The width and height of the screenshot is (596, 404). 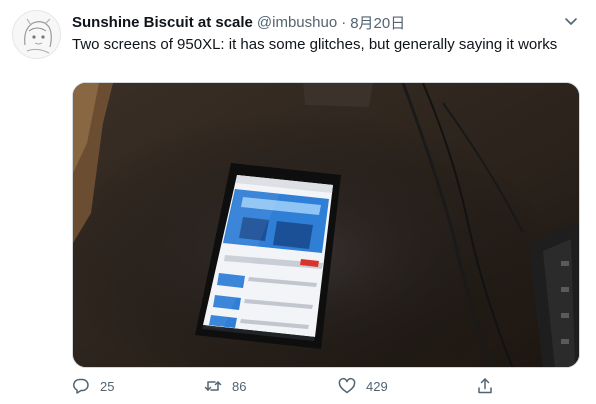 I want to click on reply-count: 25, so click(x=107, y=386).